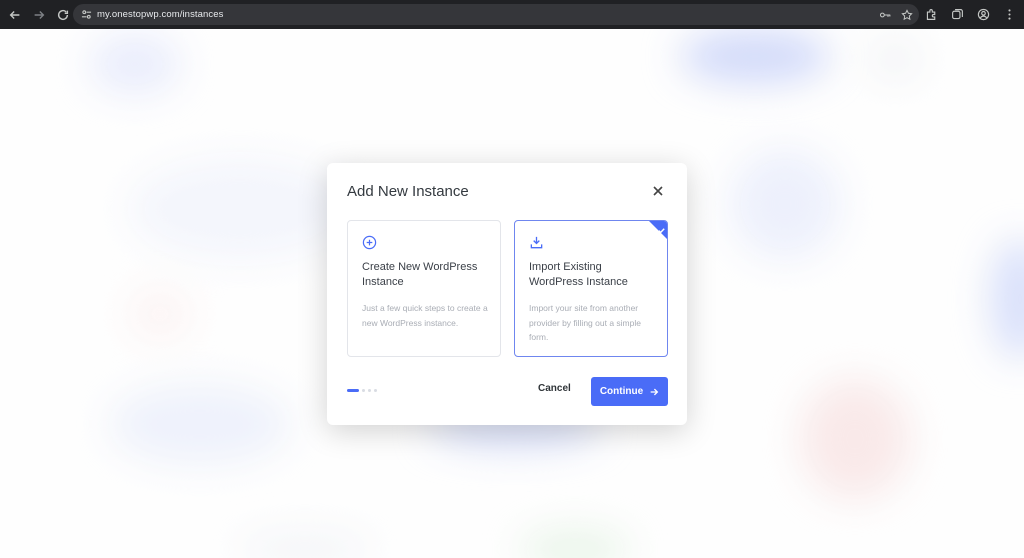 The height and width of the screenshot is (558, 1024). Describe the element at coordinates (885, 15) in the screenshot. I see `password-key-icon` at that location.